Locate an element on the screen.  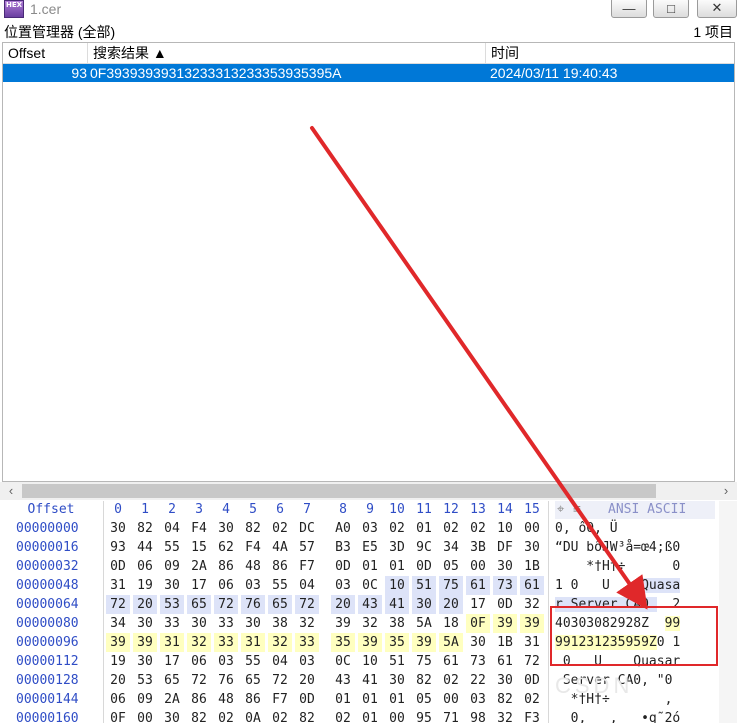
hex-byte: 15 is located at coordinates (199, 547).